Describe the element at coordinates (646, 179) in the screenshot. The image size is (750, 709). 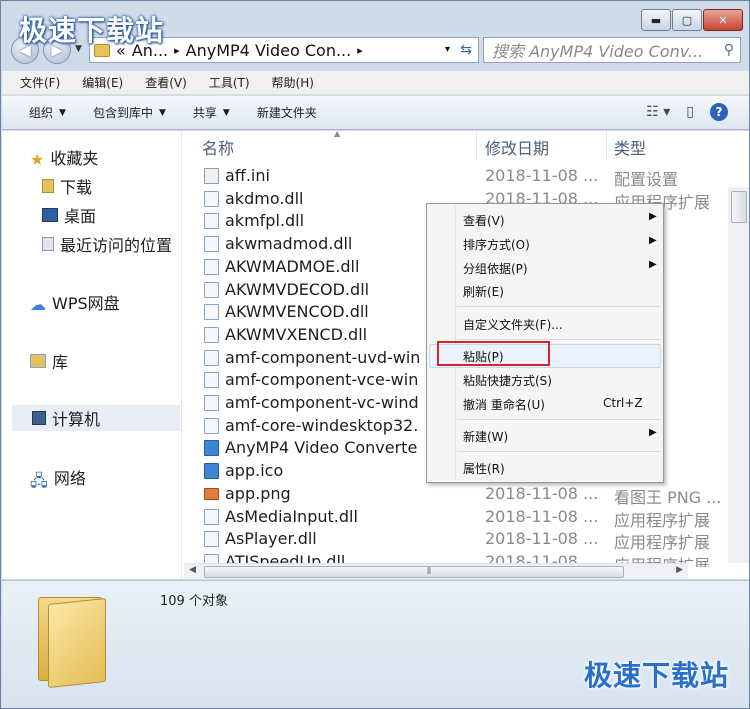
I see `file-type: 配置设置` at that location.